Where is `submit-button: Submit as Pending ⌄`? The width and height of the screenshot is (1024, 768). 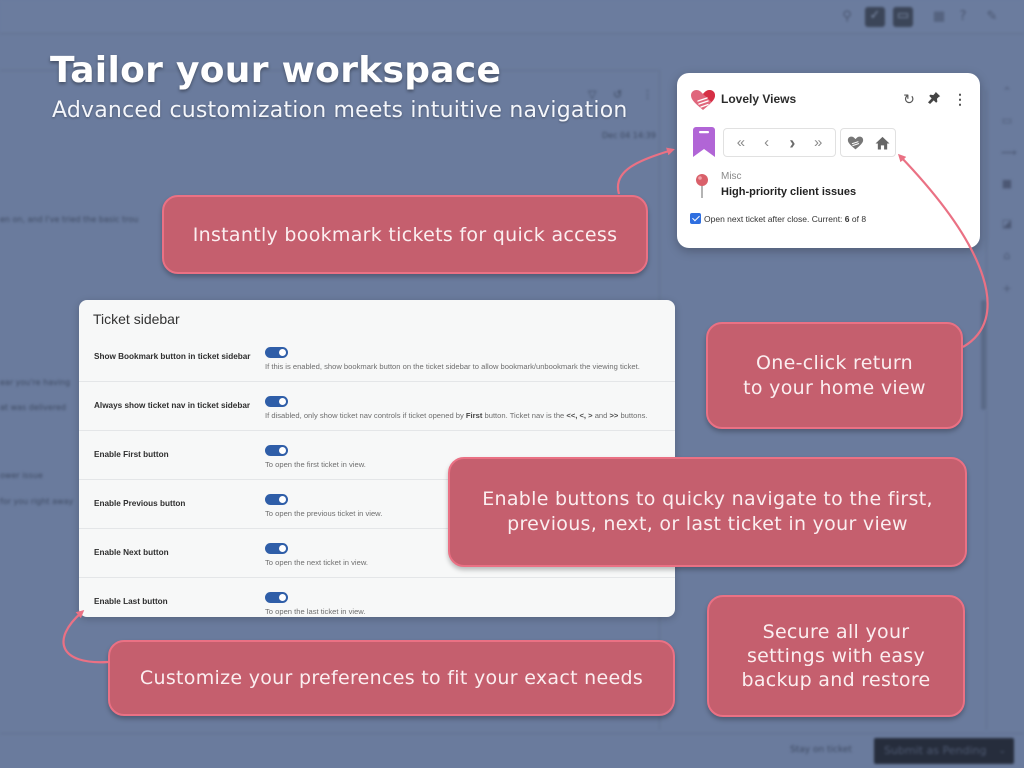 submit-button: Submit as Pending ⌄ is located at coordinates (944, 751).